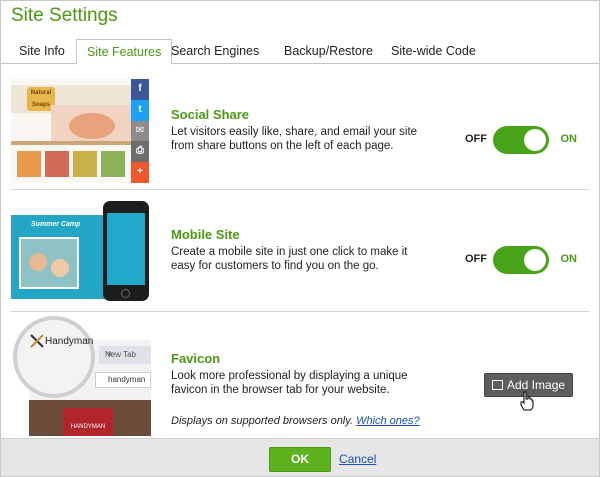  What do you see at coordinates (126, 251) in the screenshot?
I see `phone-icon` at bounding box center [126, 251].